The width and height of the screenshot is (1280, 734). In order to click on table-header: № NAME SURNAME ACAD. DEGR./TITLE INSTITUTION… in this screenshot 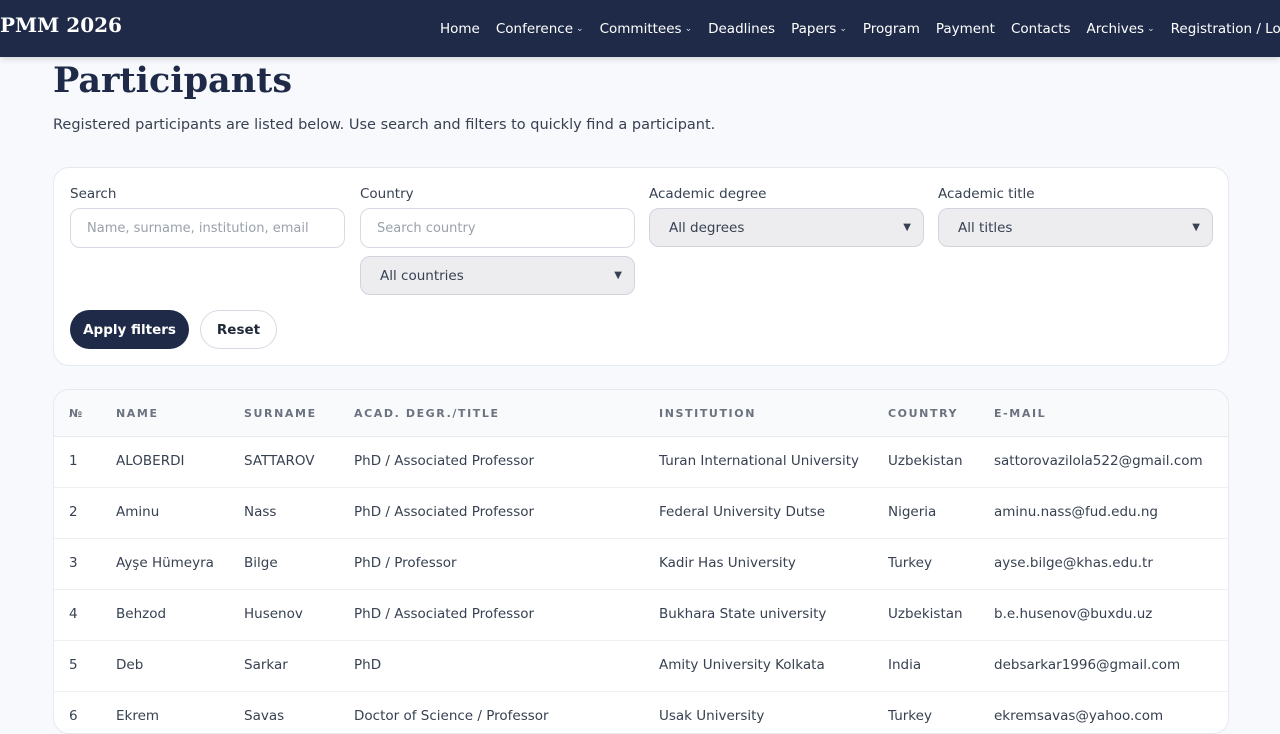, I will do `click(641, 413)`.